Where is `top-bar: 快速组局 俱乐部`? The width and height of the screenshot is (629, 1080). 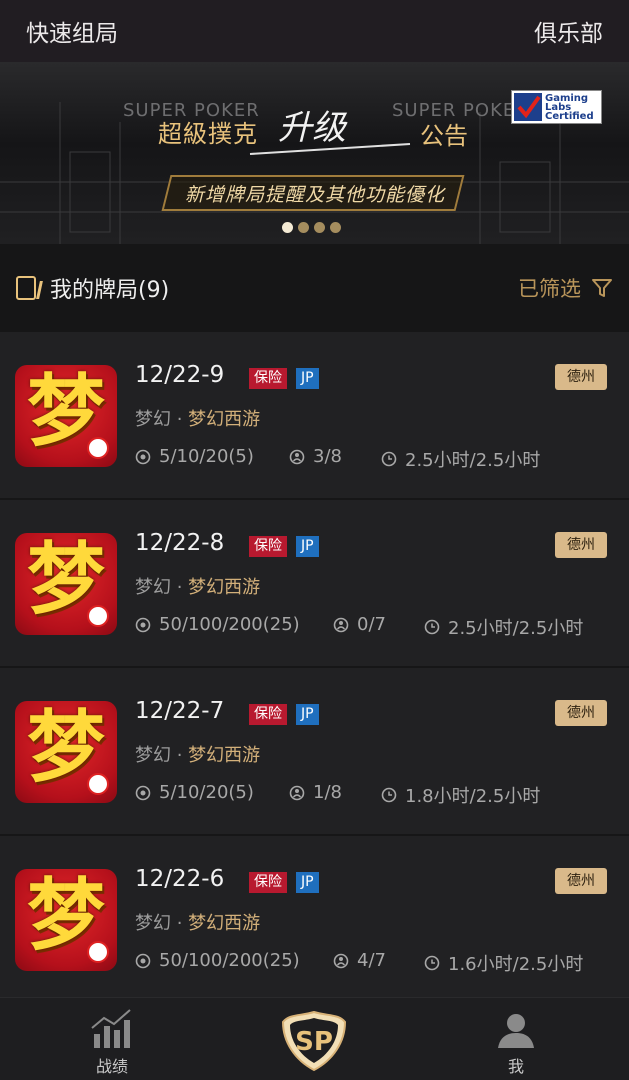 top-bar: 快速组局 俱乐部 is located at coordinates (314, 31).